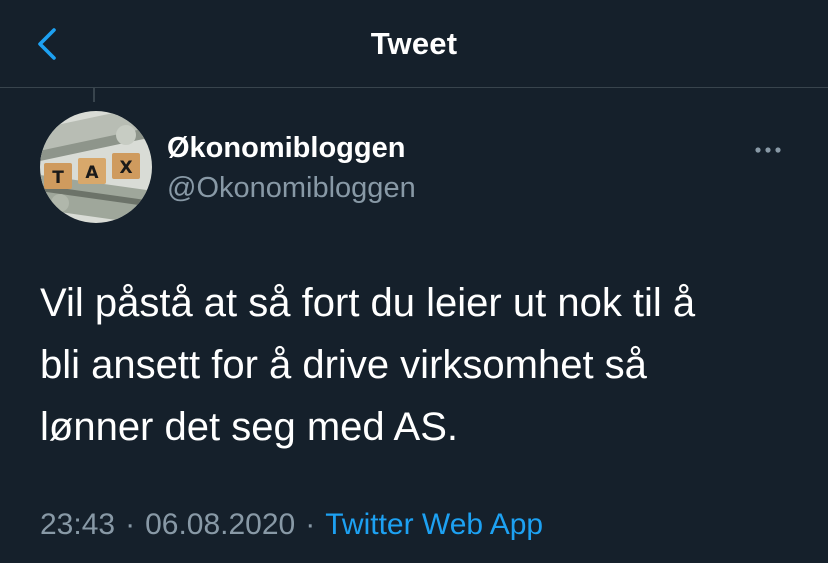 The height and width of the screenshot is (563, 828). What do you see at coordinates (92, 173) in the screenshot?
I see `avatar-tile-a: A` at bounding box center [92, 173].